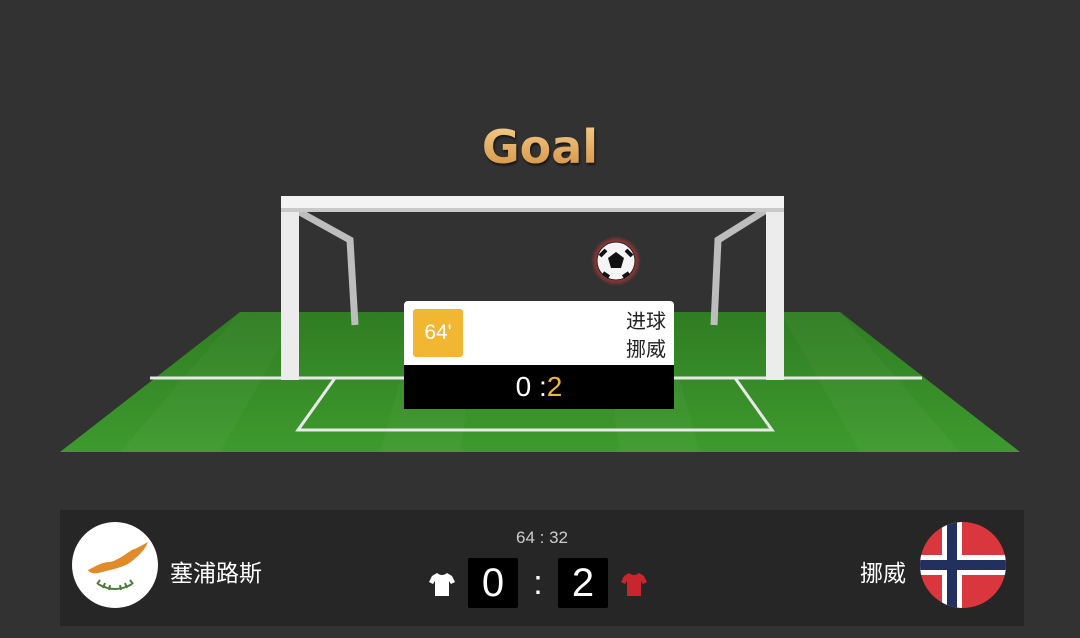 The width and height of the screenshot is (1080, 638). Describe the element at coordinates (542, 537) in the screenshot. I see `match-clock: 64 : 32` at that location.